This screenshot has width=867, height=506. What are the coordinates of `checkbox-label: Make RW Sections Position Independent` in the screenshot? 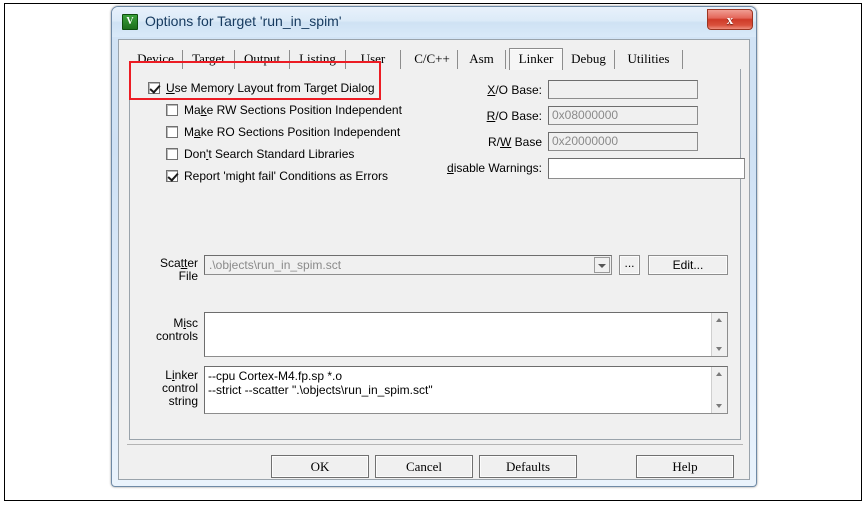 It's located at (293, 110).